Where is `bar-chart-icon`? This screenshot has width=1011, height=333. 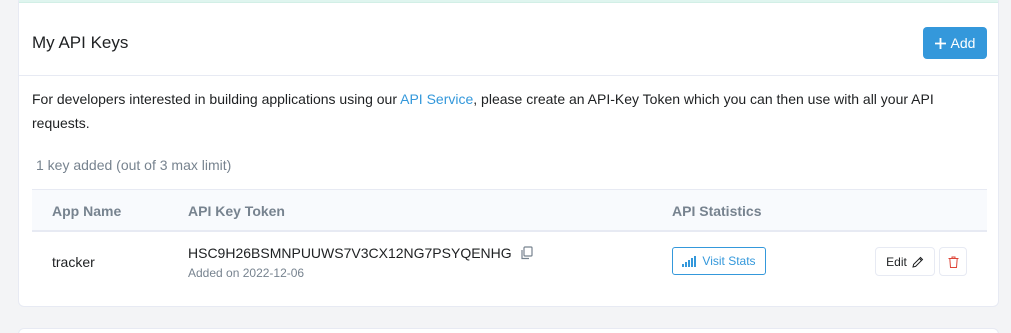 bar-chart-icon is located at coordinates (689, 261).